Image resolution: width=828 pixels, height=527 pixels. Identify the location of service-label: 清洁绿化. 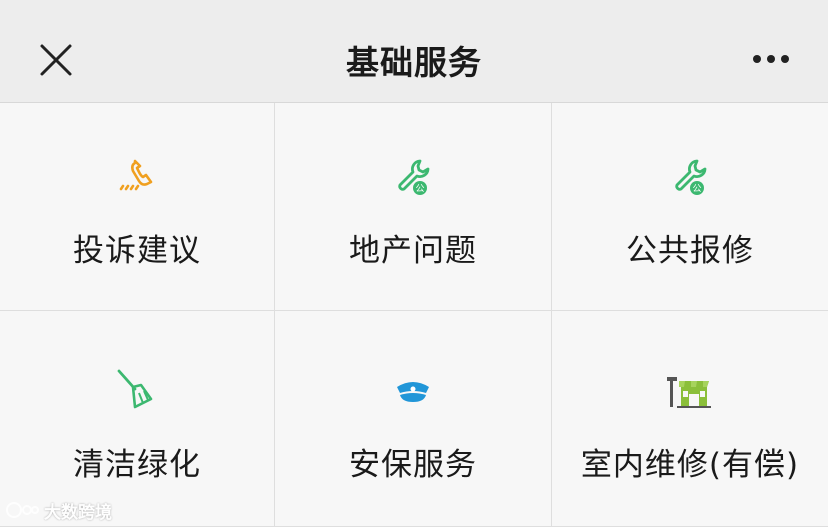
(137, 465).